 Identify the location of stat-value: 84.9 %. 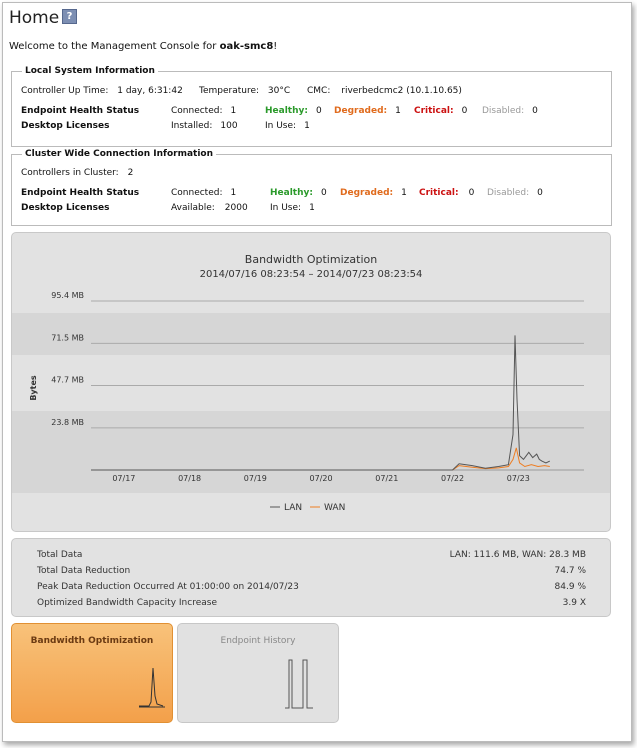
(570, 587).